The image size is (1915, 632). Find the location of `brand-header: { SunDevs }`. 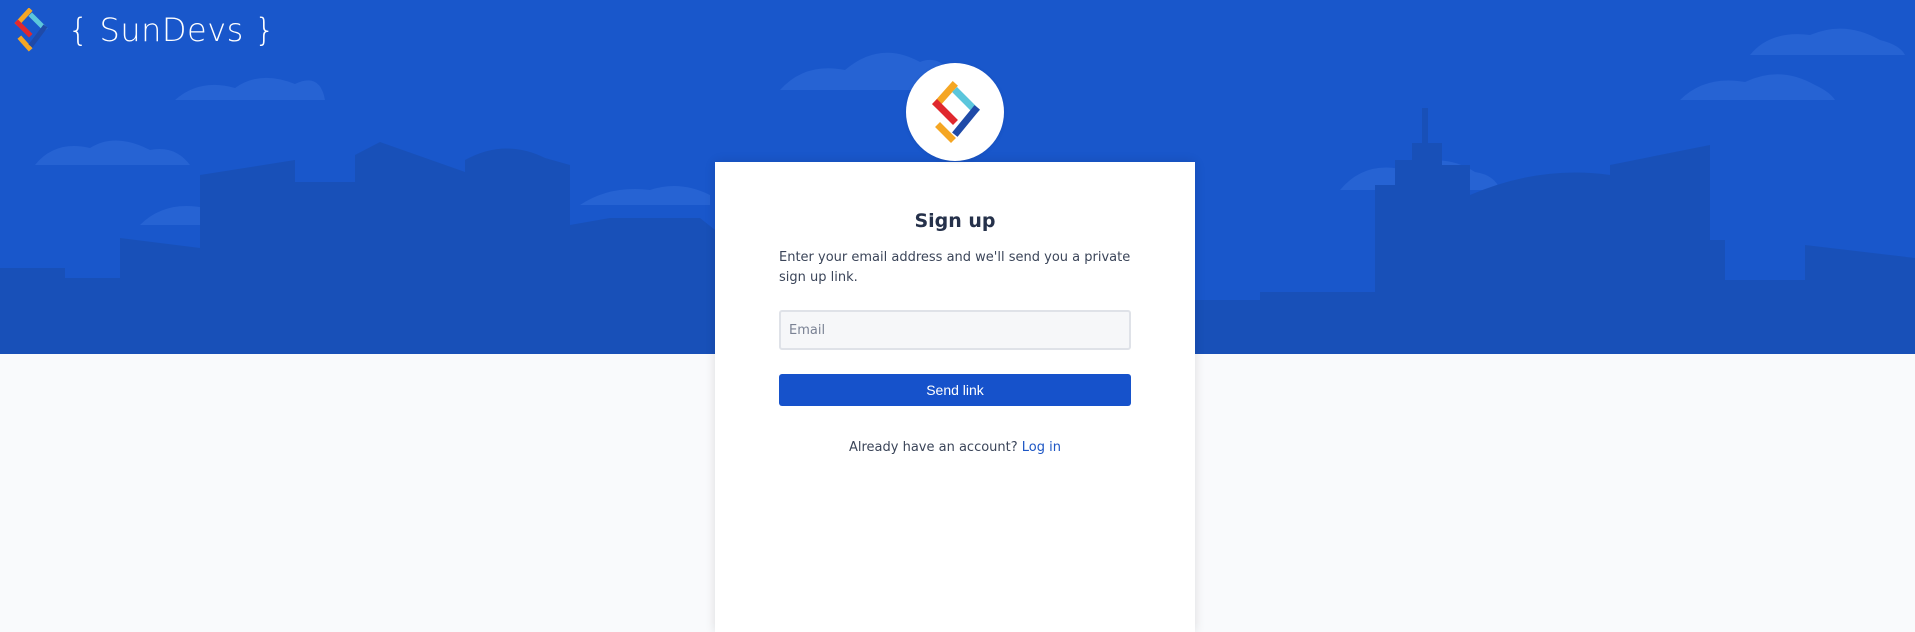

brand-header: { SunDevs } is located at coordinates (142, 30).